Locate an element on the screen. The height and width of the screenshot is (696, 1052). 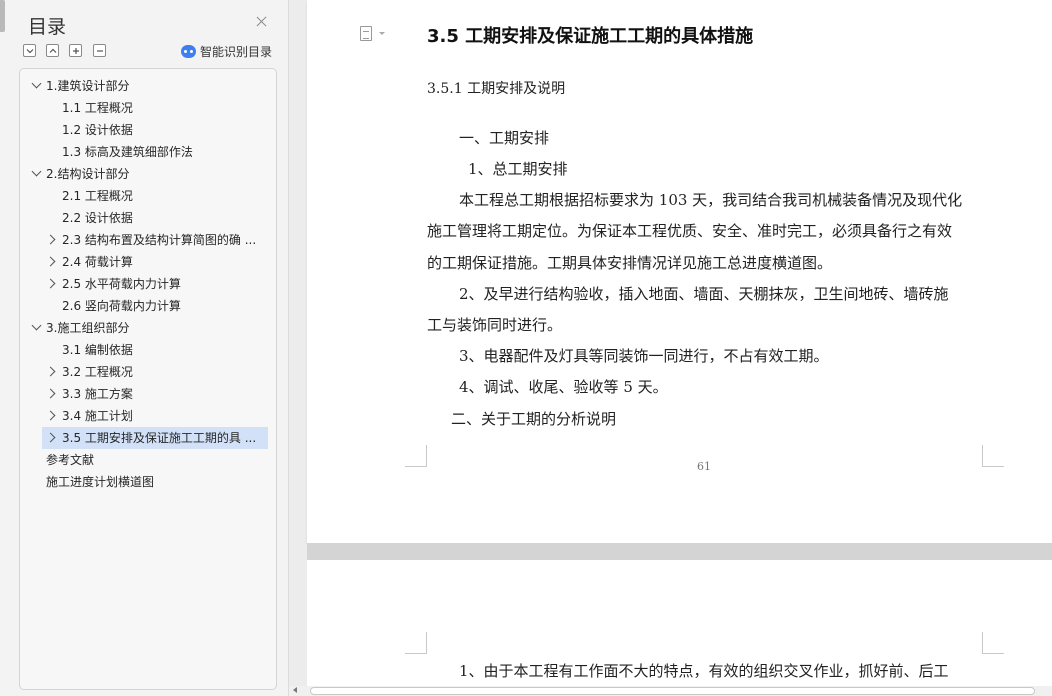
section-heading: 3.5 工期安排及保证施工工期的具体措施 is located at coordinates (590, 36).